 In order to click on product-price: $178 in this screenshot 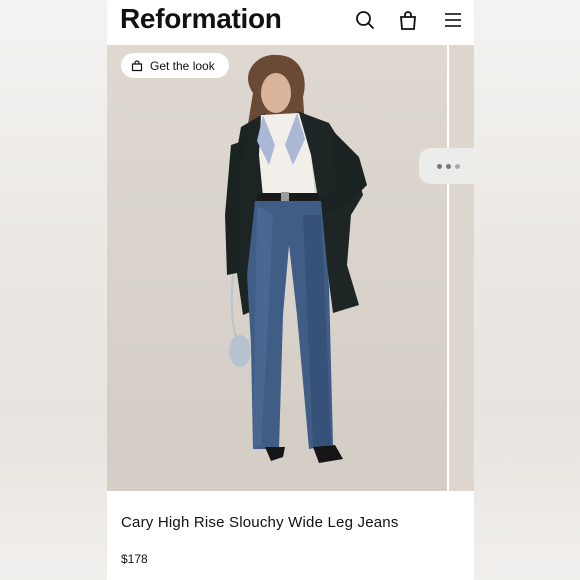, I will do `click(134, 559)`.